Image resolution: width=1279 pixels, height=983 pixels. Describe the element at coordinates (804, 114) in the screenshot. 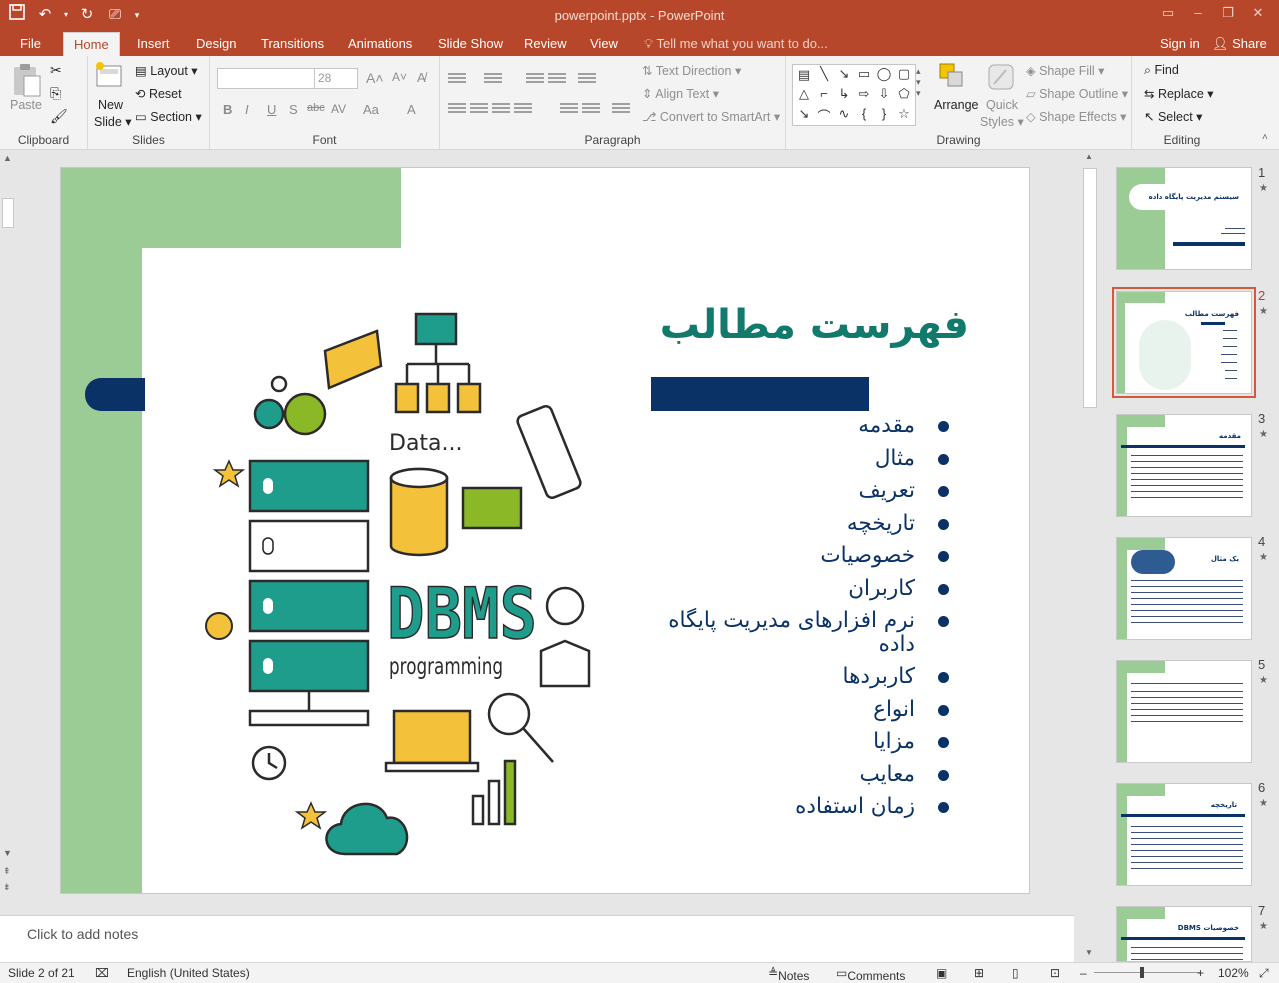

I see `curve-shape-icon: ↘` at that location.